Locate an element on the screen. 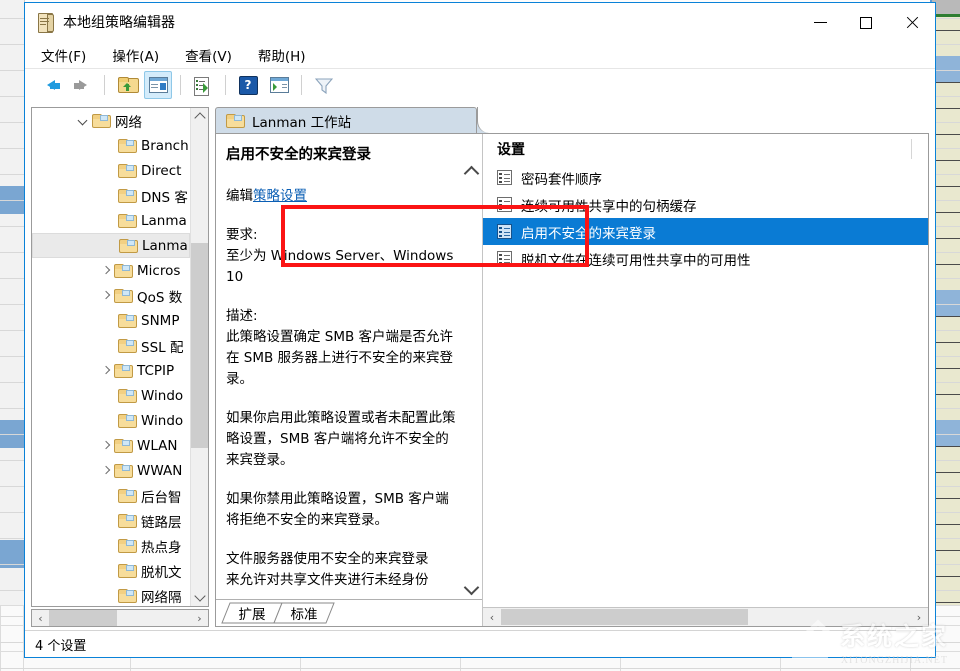 Image resolution: width=960 pixels, height=671 pixels. menu-action: 操作(A) is located at coordinates (135, 55).